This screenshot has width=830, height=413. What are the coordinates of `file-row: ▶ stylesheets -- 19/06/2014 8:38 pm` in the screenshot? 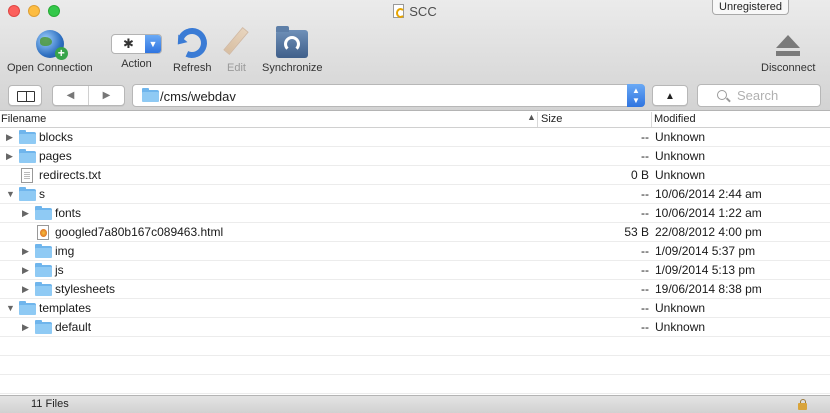 It's located at (415, 289).